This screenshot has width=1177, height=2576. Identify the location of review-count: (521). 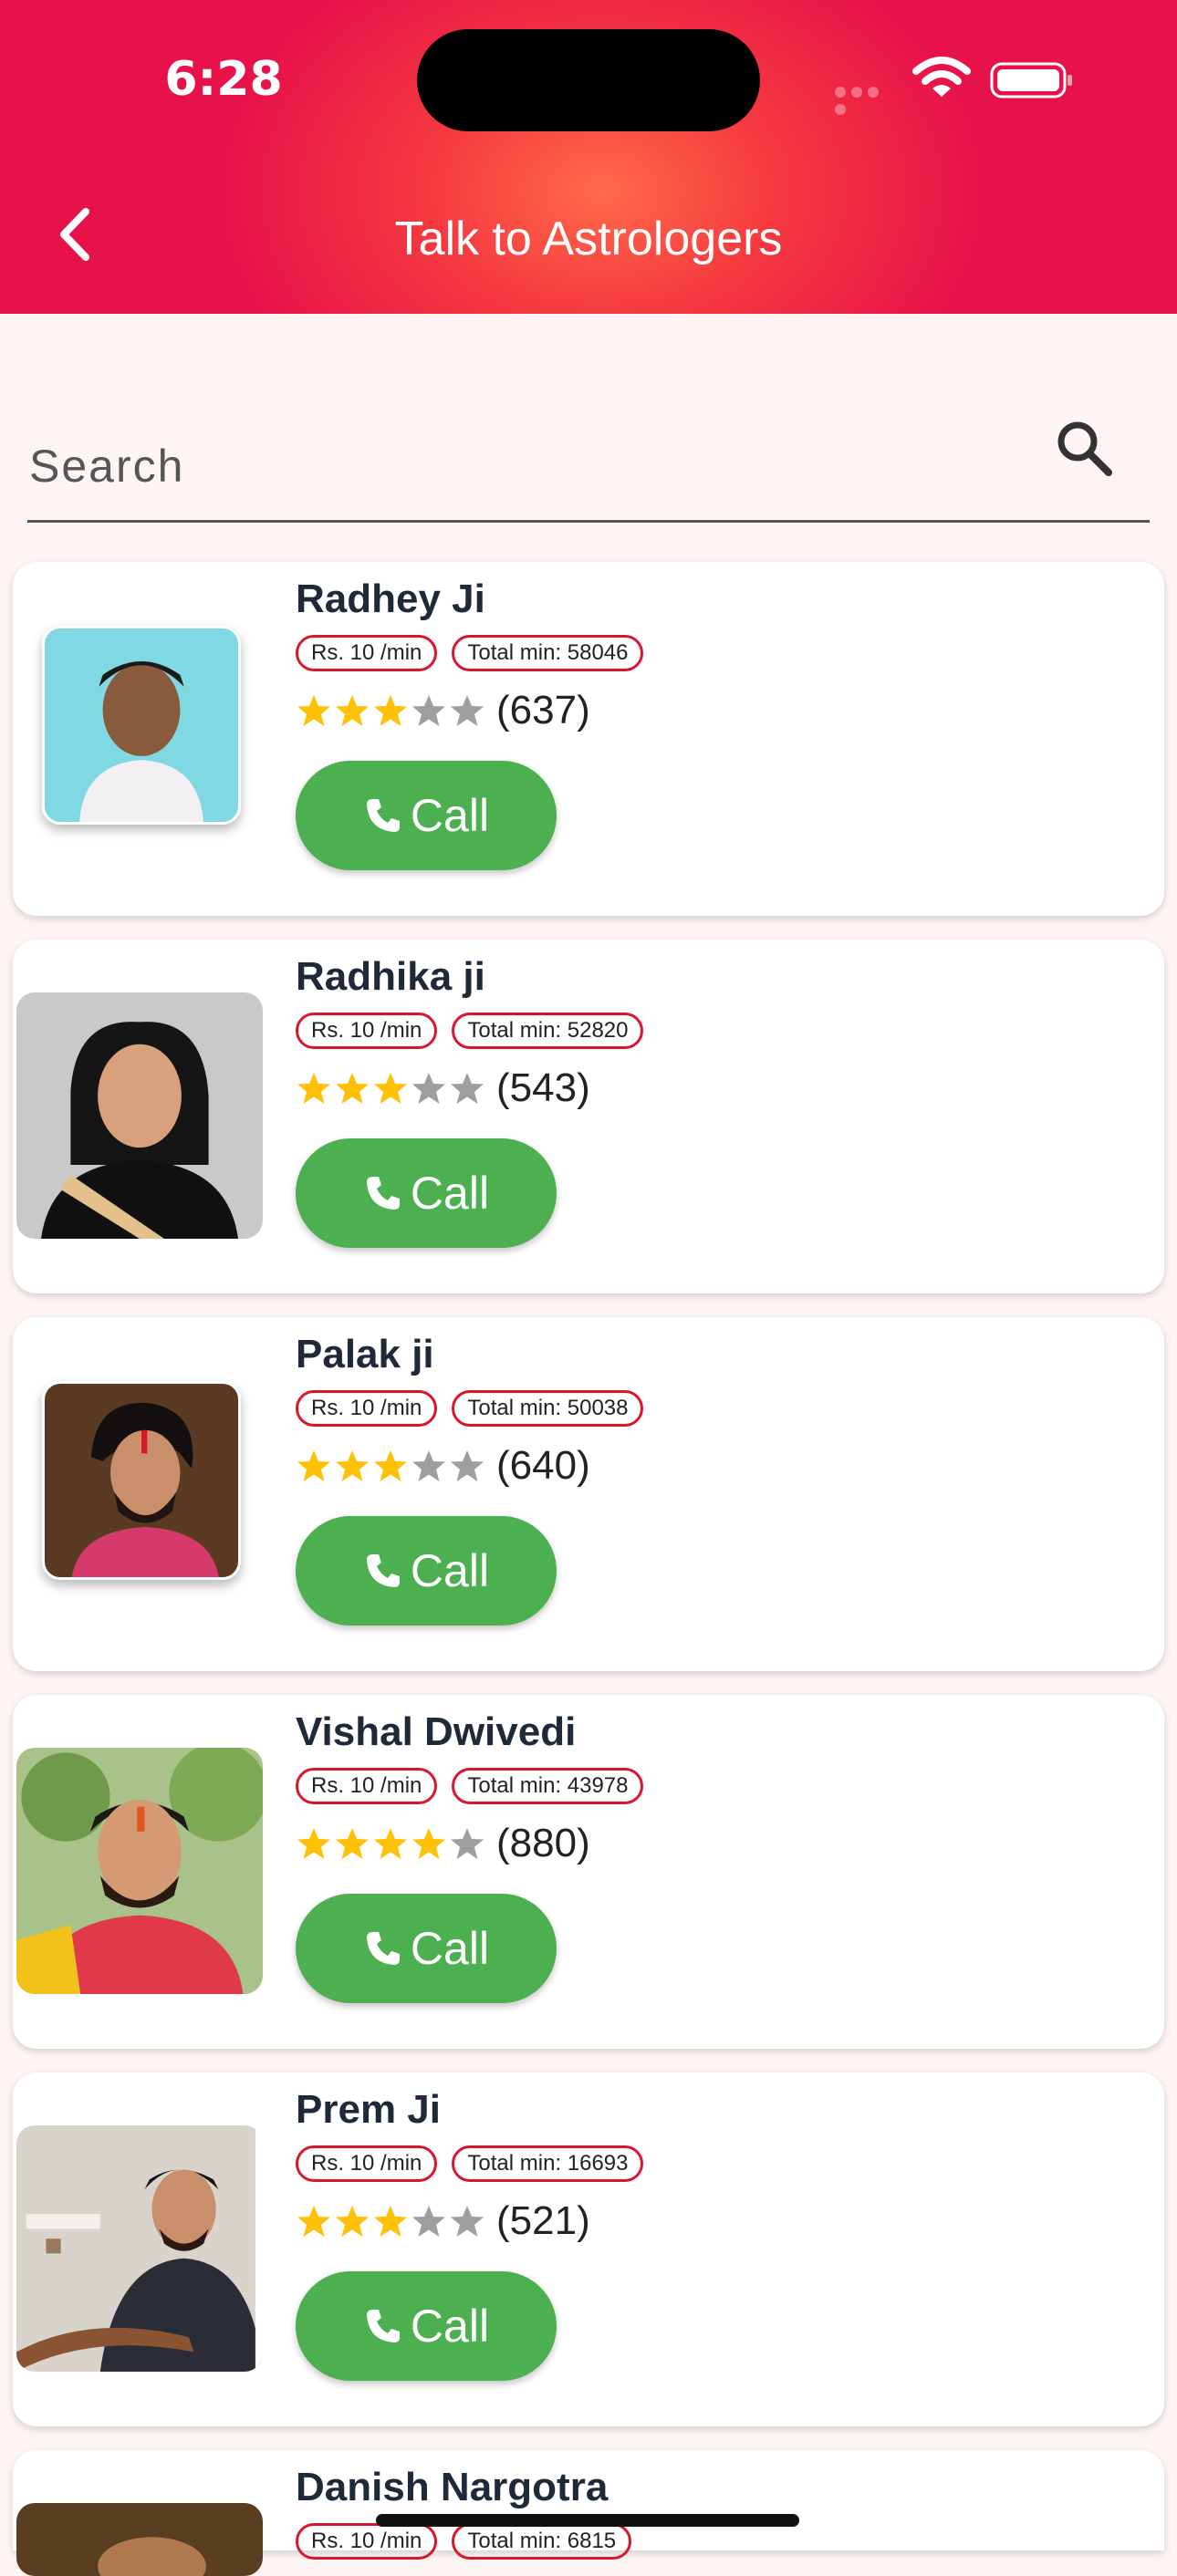
(543, 2220).